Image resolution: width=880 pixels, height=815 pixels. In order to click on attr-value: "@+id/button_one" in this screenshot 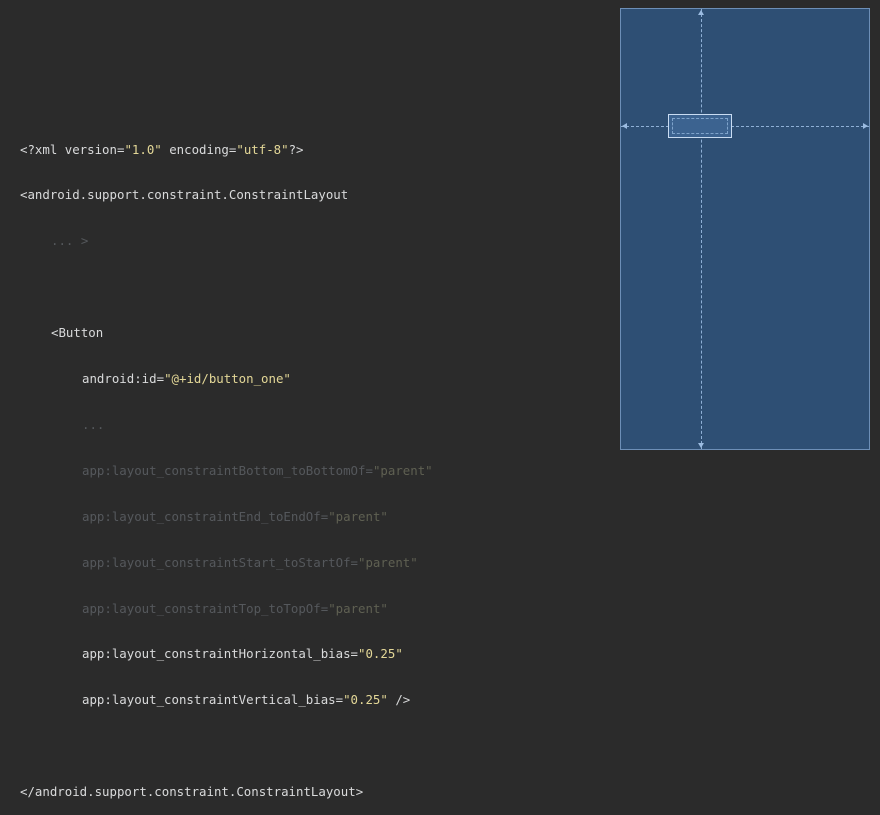, I will do `click(227, 379)`.